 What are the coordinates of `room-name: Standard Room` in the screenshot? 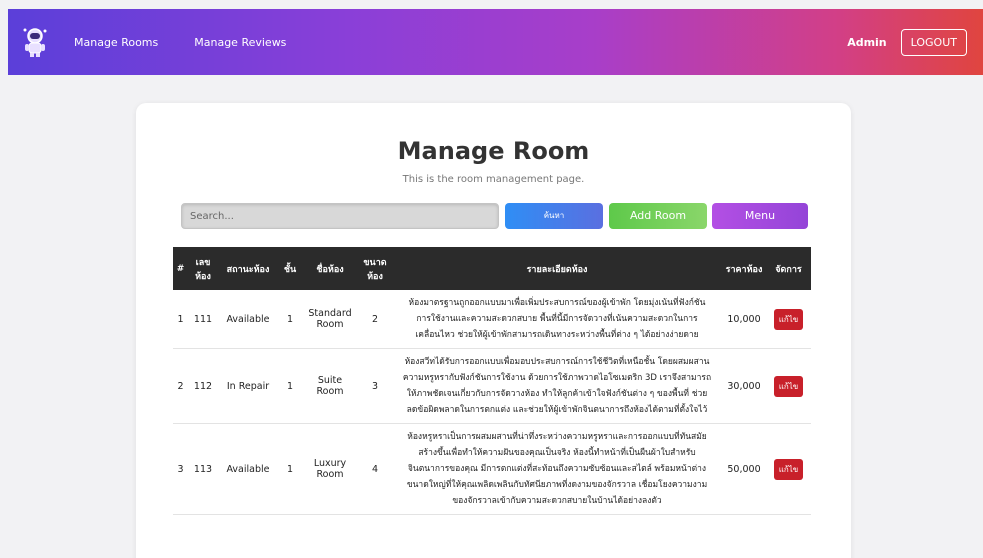 It's located at (330, 319).